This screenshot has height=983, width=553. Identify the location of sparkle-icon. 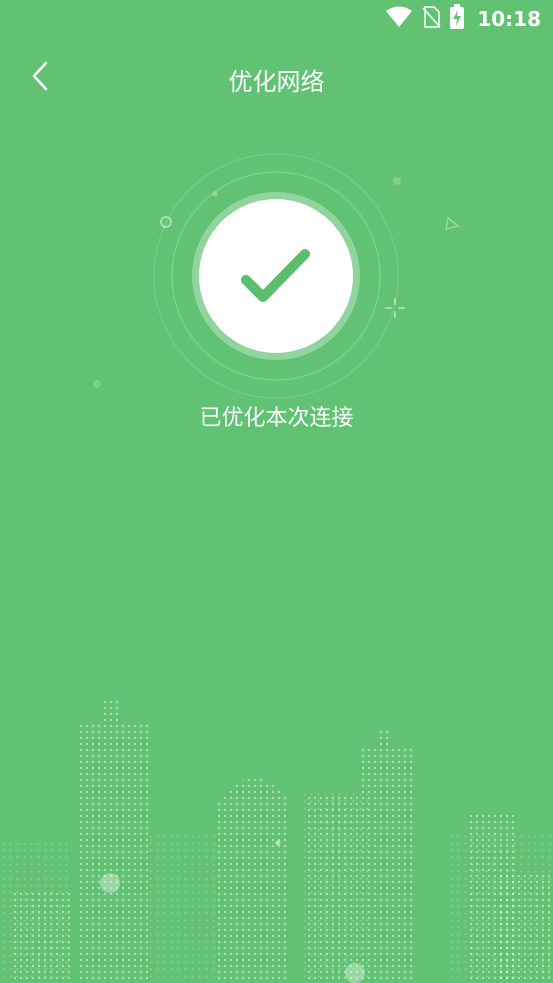
(395, 308).